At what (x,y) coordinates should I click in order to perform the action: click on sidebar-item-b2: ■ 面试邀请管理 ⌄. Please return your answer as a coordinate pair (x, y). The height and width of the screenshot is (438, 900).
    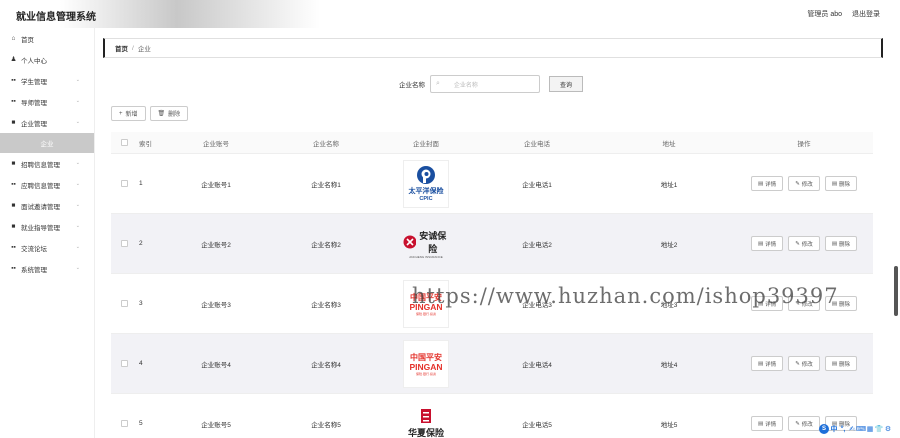
    Looking at the image, I should click on (47, 205).